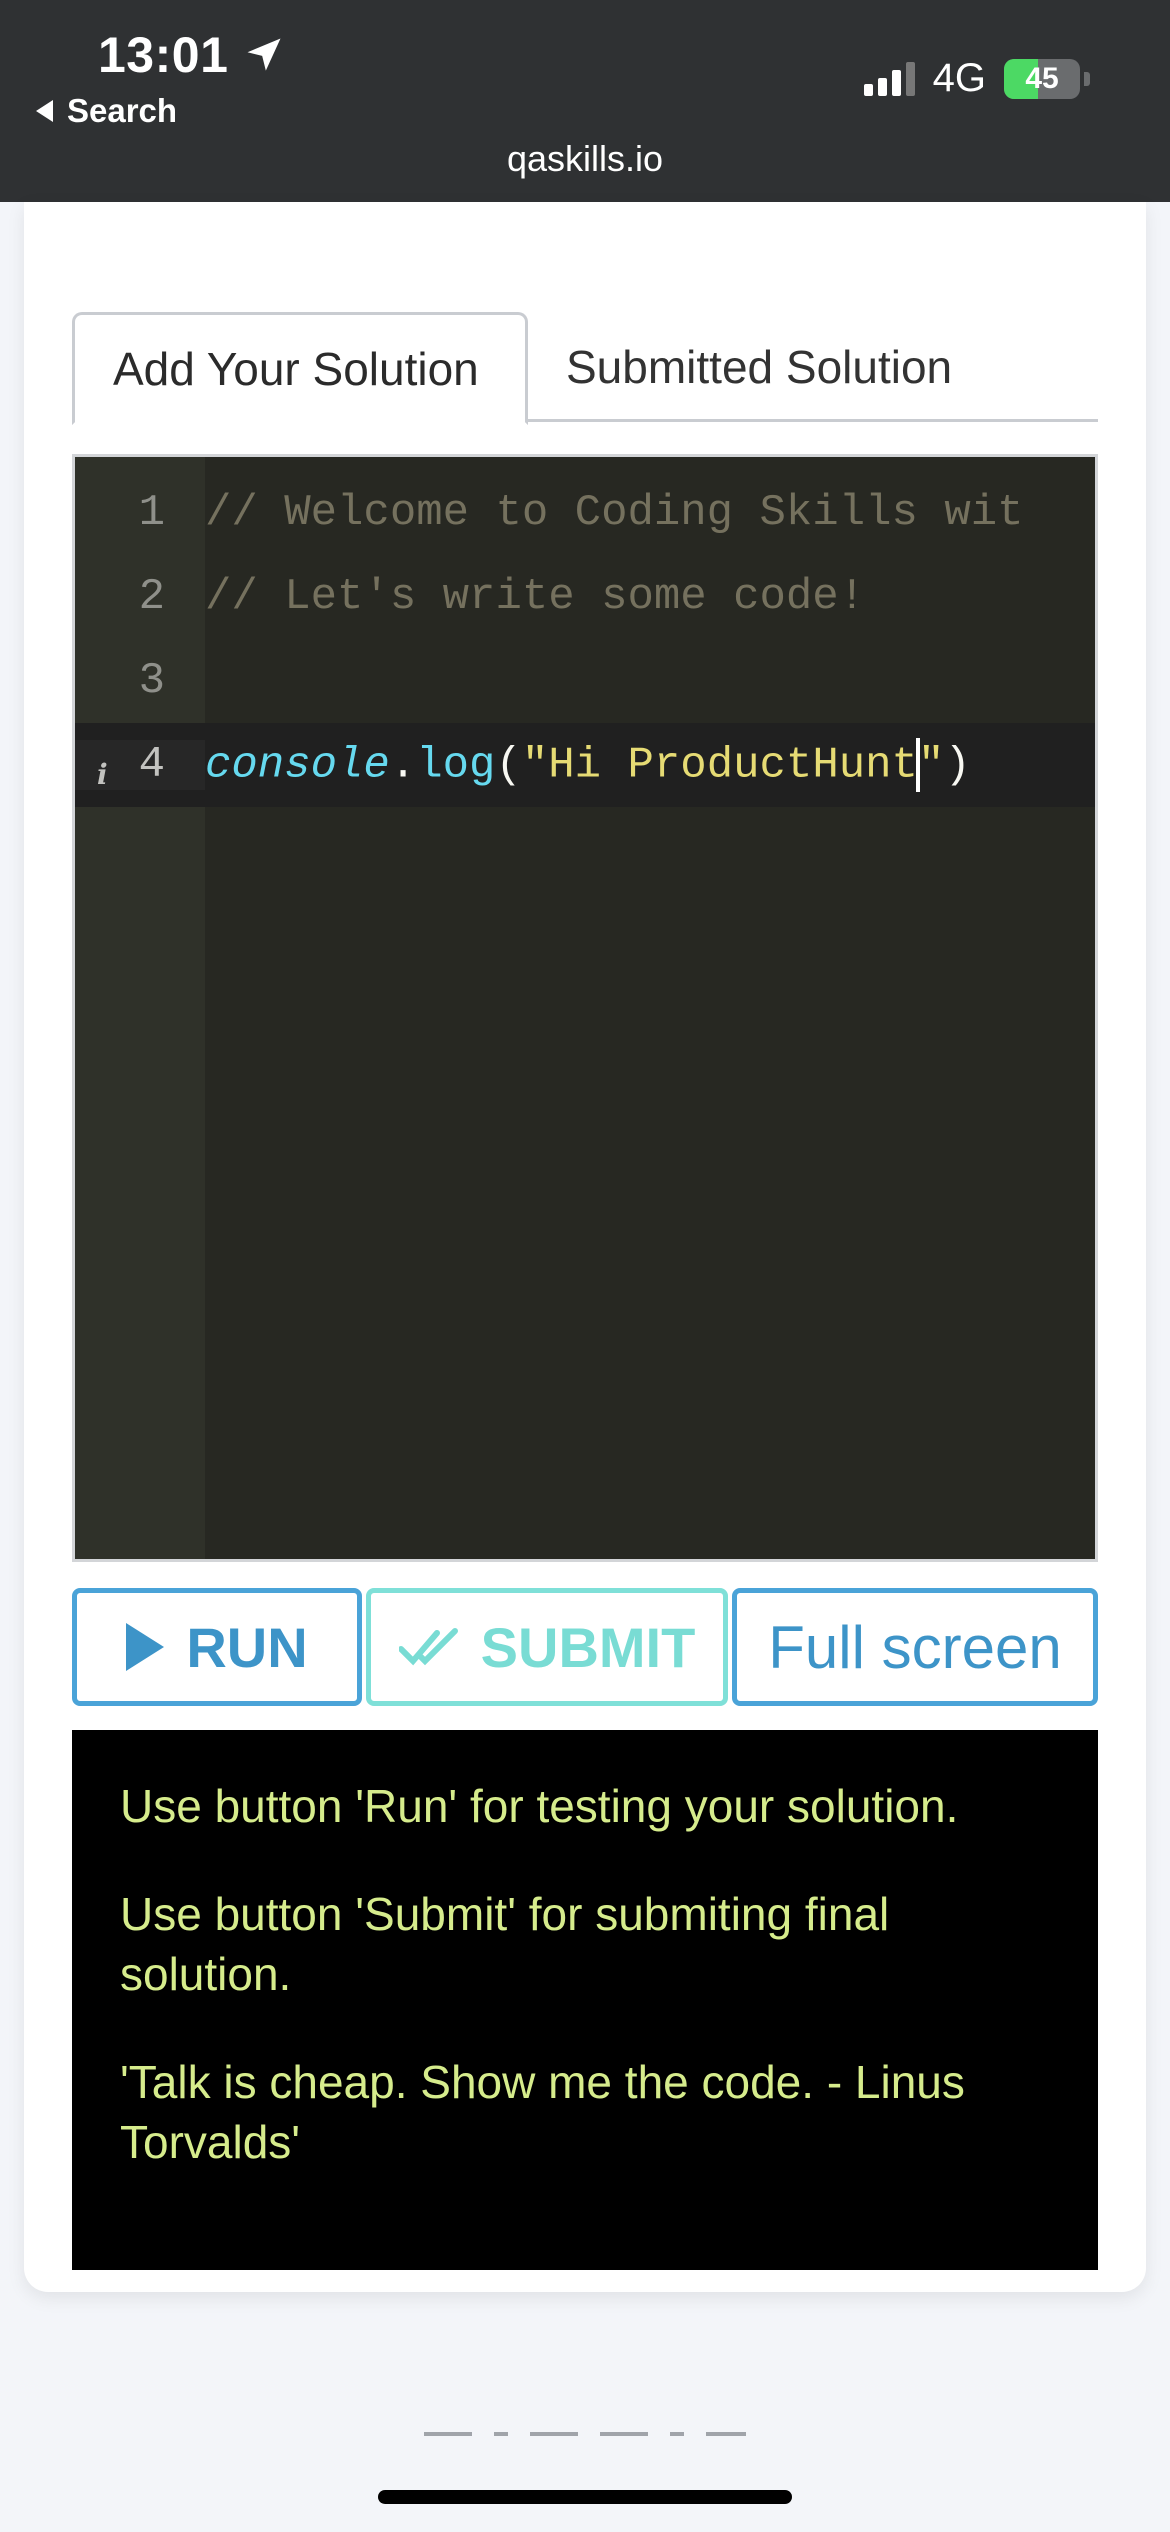 Image resolution: width=1170 pixels, height=2532 pixels. I want to click on code-comment: // Welcome to Coding Skills wit, so click(614, 513).